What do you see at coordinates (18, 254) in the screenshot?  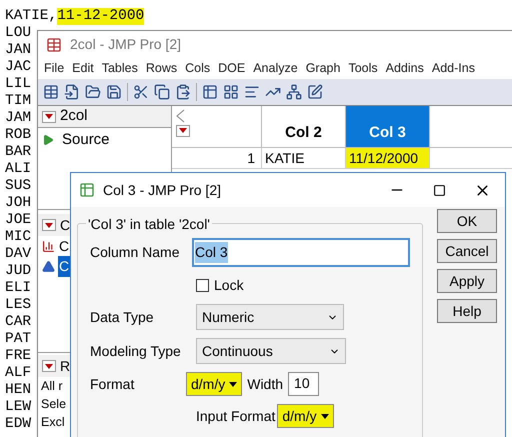 I see `text-line: DAV` at bounding box center [18, 254].